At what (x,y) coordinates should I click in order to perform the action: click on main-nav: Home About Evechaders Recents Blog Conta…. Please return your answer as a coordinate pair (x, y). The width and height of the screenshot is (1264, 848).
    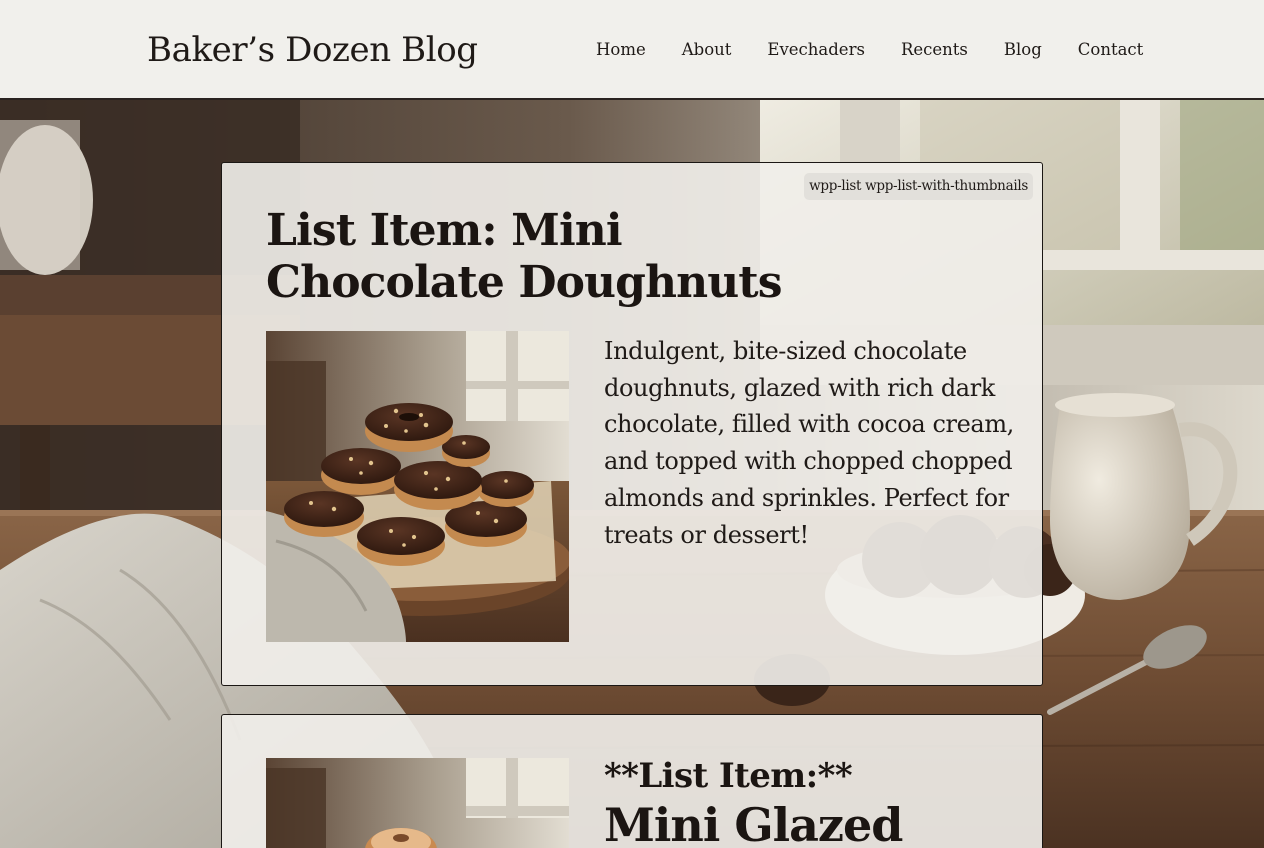
    Looking at the image, I should click on (869, 50).